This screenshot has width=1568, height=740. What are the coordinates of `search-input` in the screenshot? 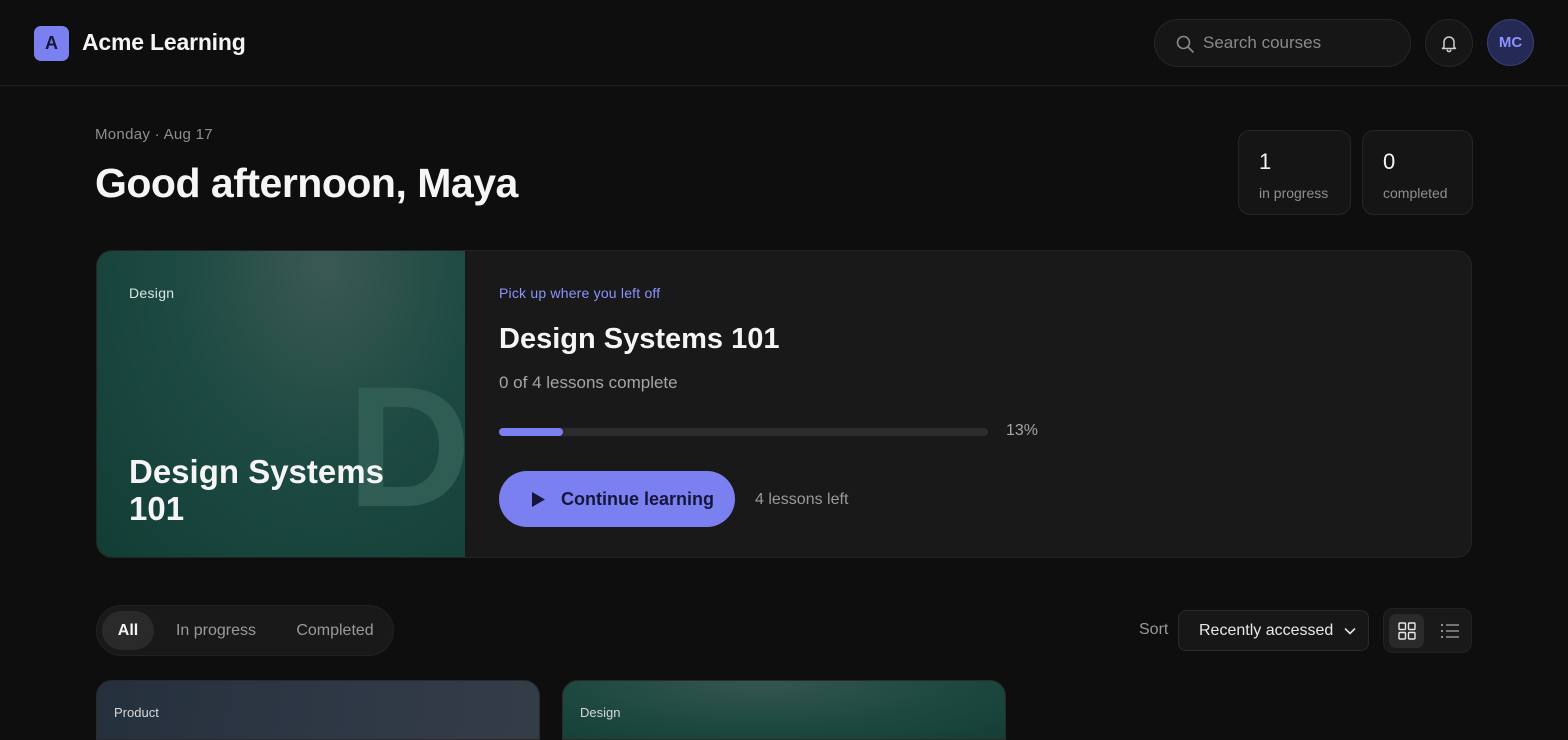 It's located at (1303, 43).